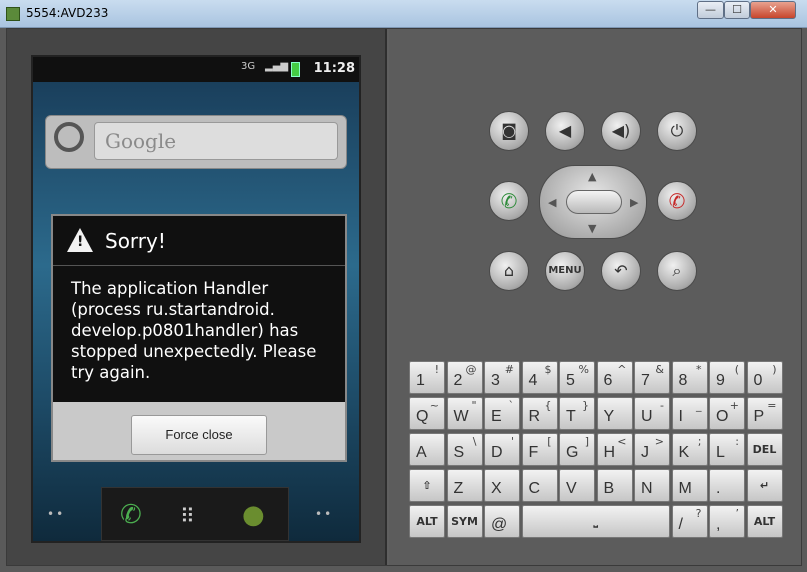  I want to click on key-T: T}, so click(577, 413).